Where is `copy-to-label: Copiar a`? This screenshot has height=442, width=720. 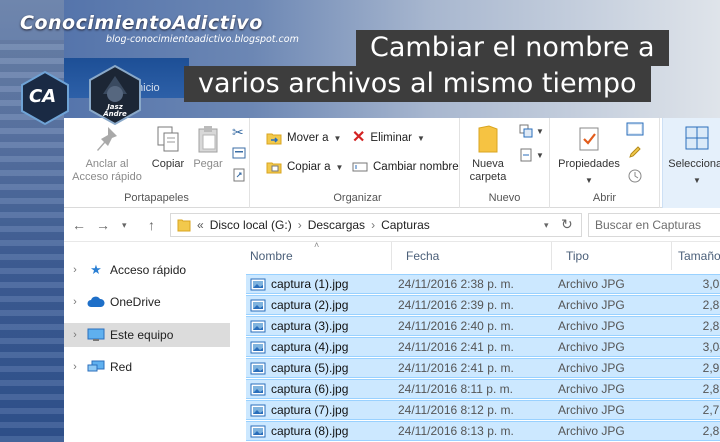 copy-to-label: Copiar a is located at coordinates (309, 167).